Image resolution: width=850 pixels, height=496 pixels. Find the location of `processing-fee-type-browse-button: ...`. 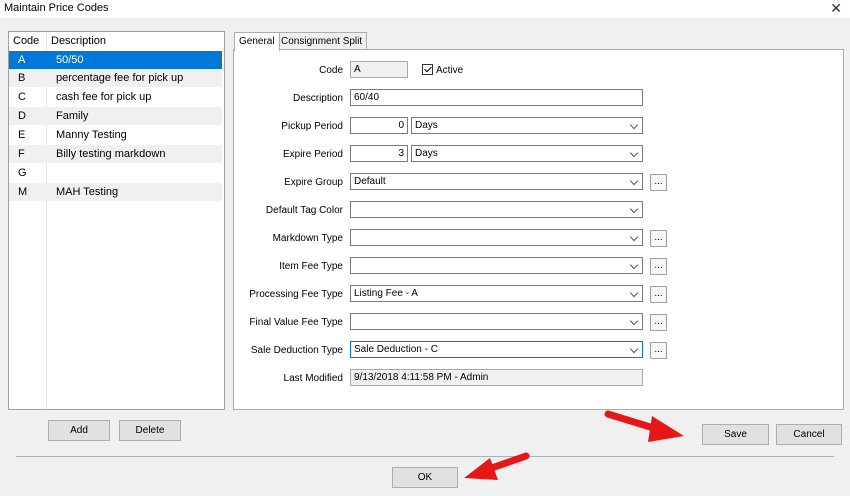

processing-fee-type-browse-button: ... is located at coordinates (658, 294).